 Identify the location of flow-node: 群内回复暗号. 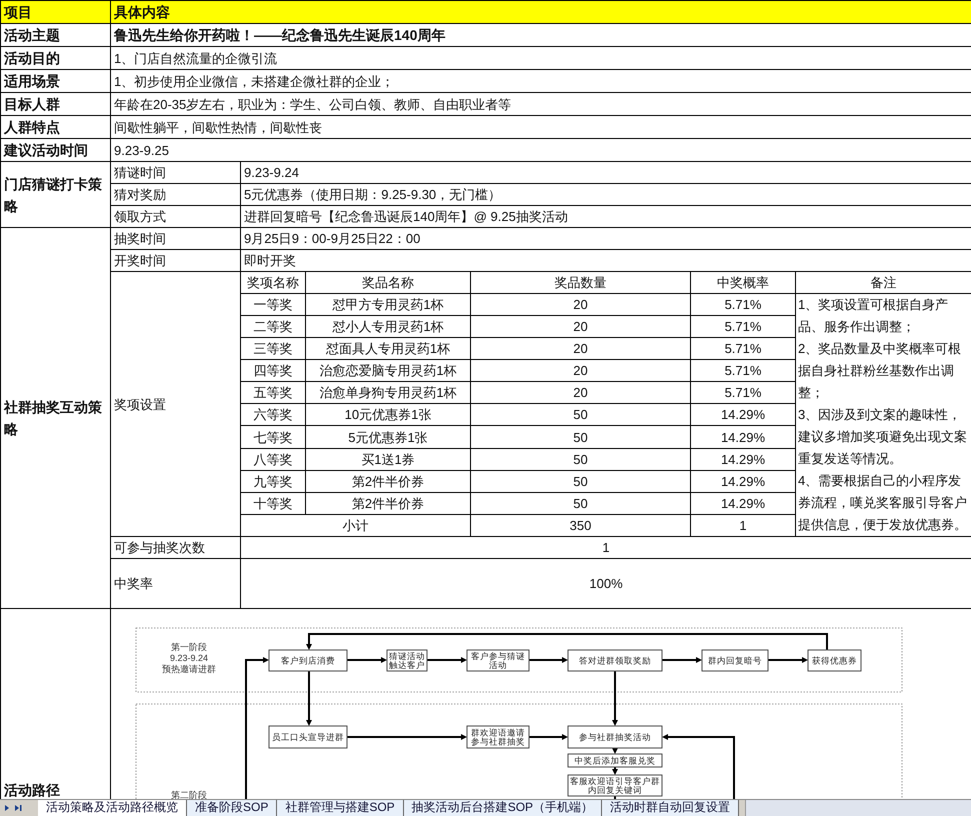
(735, 661).